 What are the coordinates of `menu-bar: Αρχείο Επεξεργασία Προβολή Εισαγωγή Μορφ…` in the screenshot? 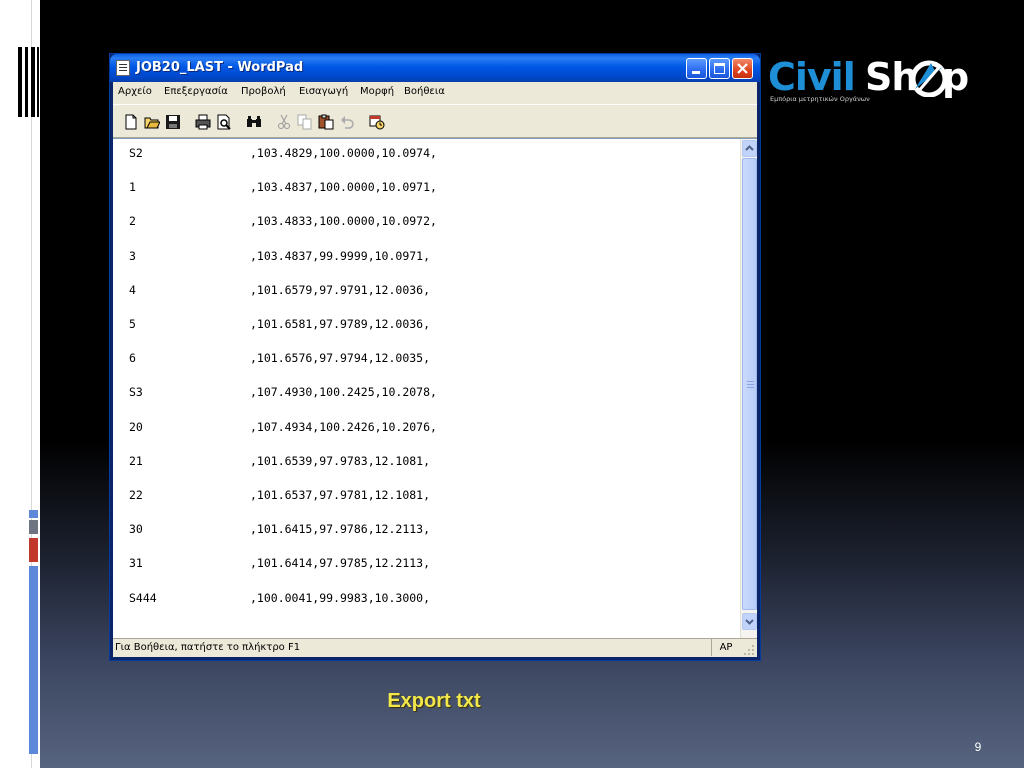 It's located at (435, 93).